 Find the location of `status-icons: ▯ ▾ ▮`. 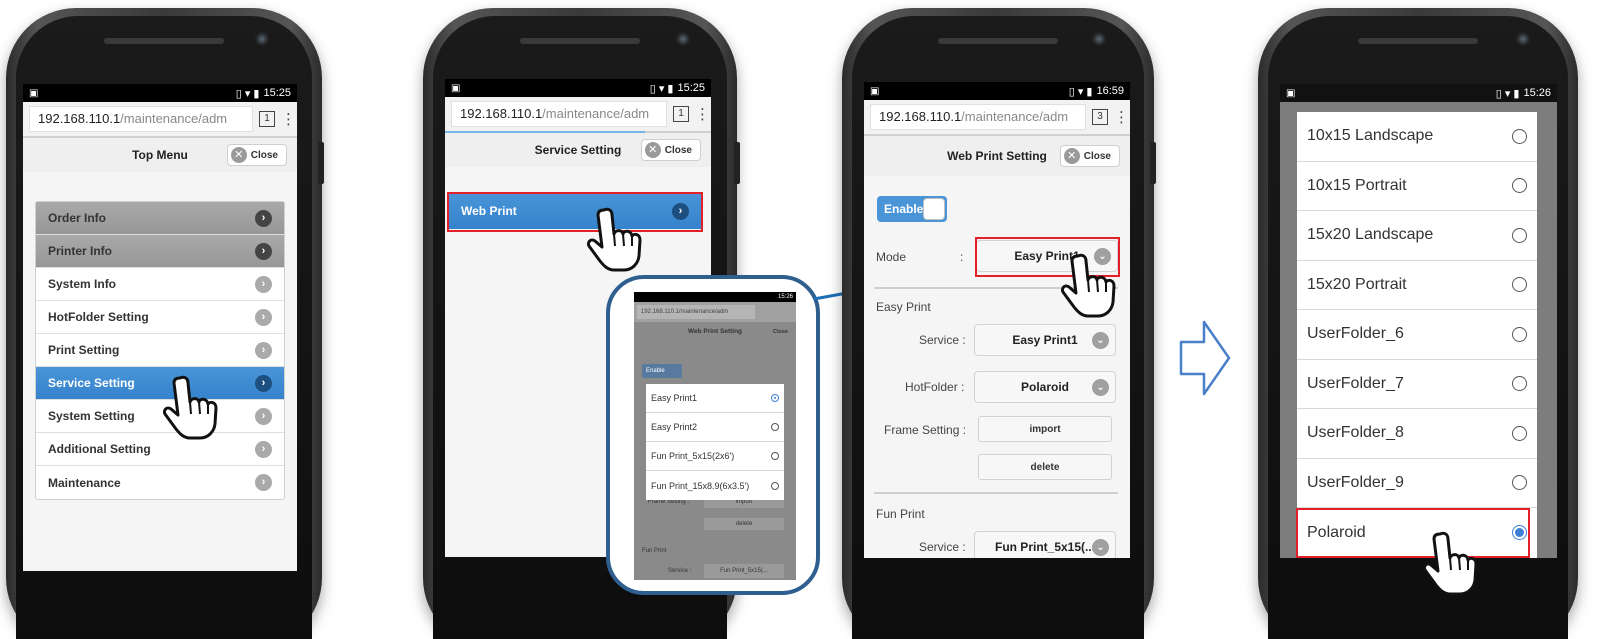

status-icons: ▯ ▾ ▮ is located at coordinates (247, 93).